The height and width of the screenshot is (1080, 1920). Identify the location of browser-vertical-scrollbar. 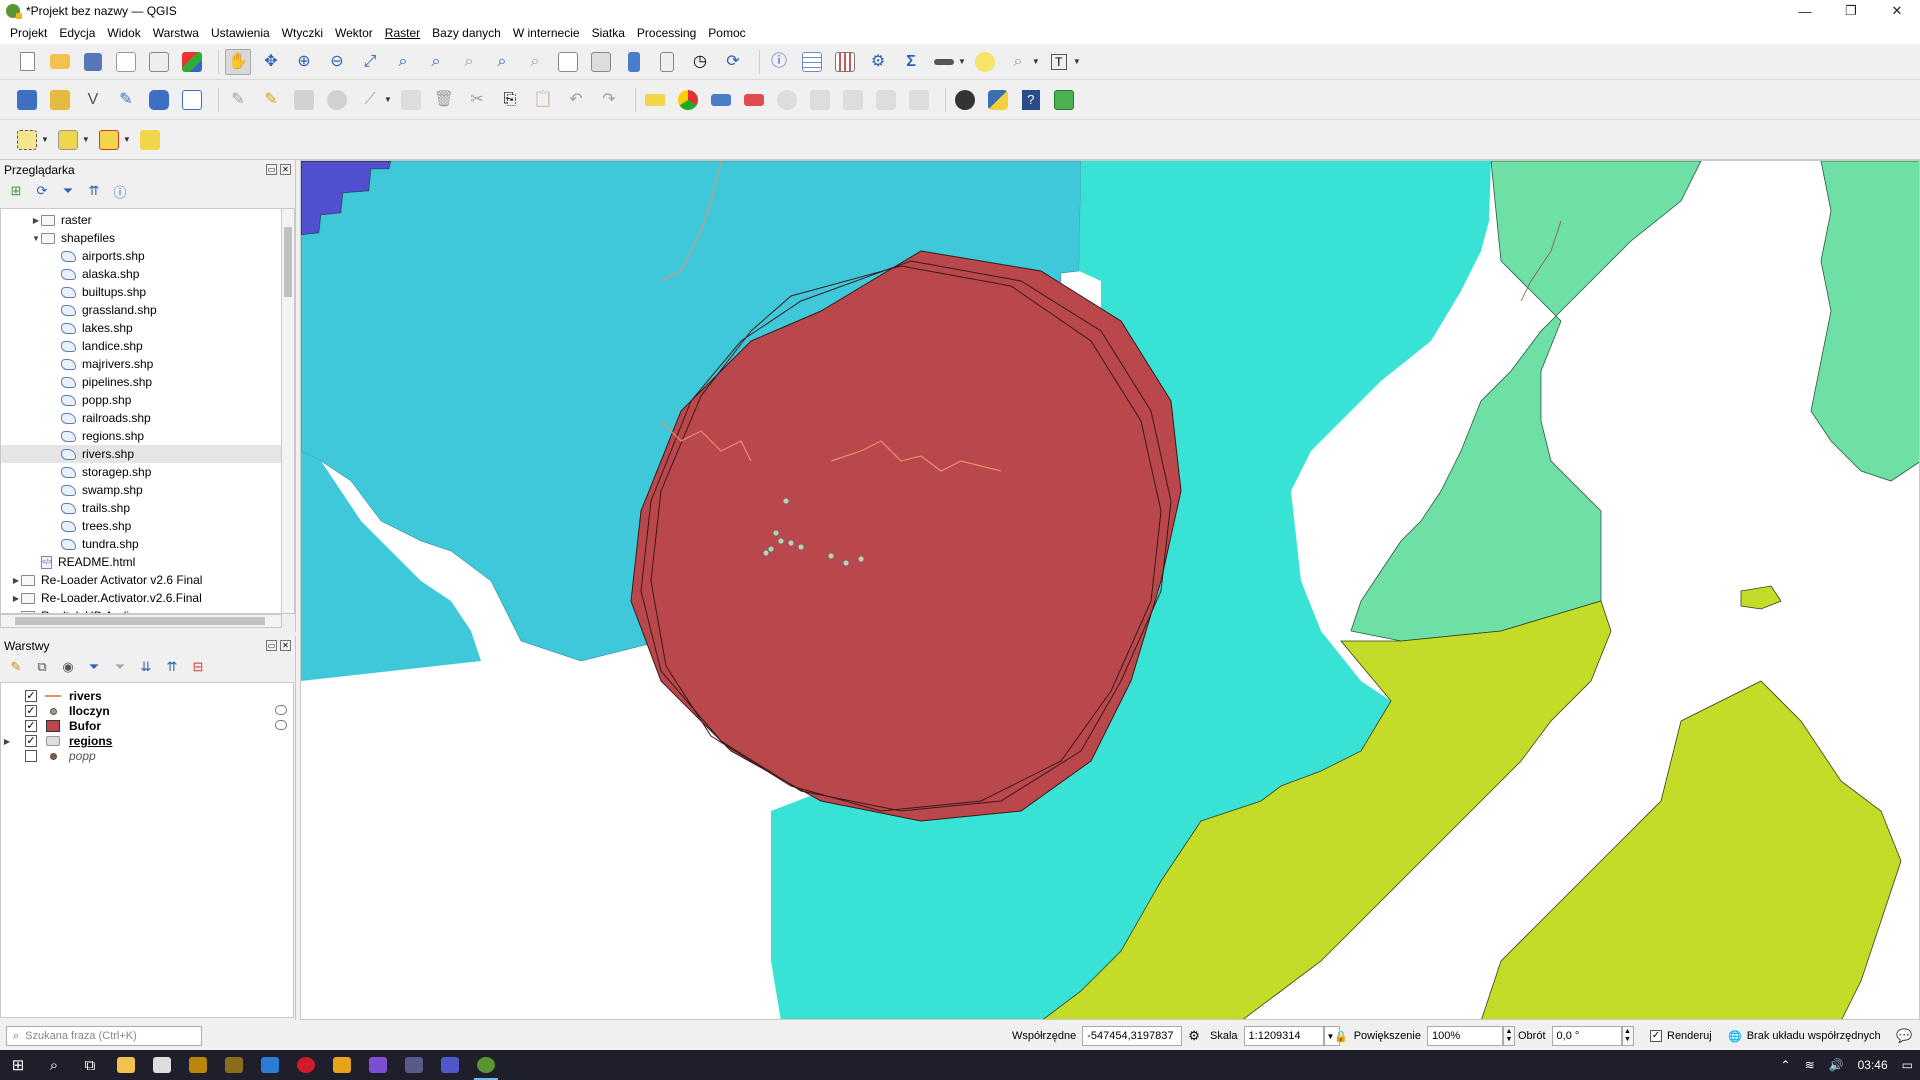
(288, 411).